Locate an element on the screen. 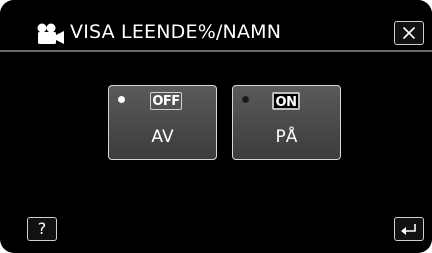 Image resolution: width=432 pixels, height=253 pixels. option-off-button: OFF AV is located at coordinates (162, 122).